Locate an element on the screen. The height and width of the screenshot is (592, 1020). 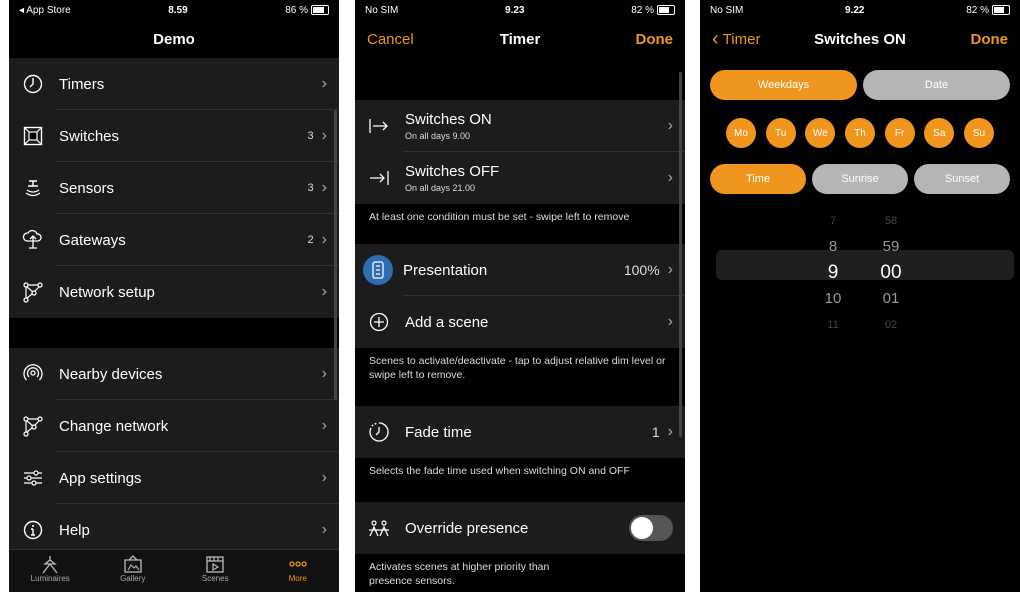
gateway-cloud-icon is located at coordinates (33, 240).